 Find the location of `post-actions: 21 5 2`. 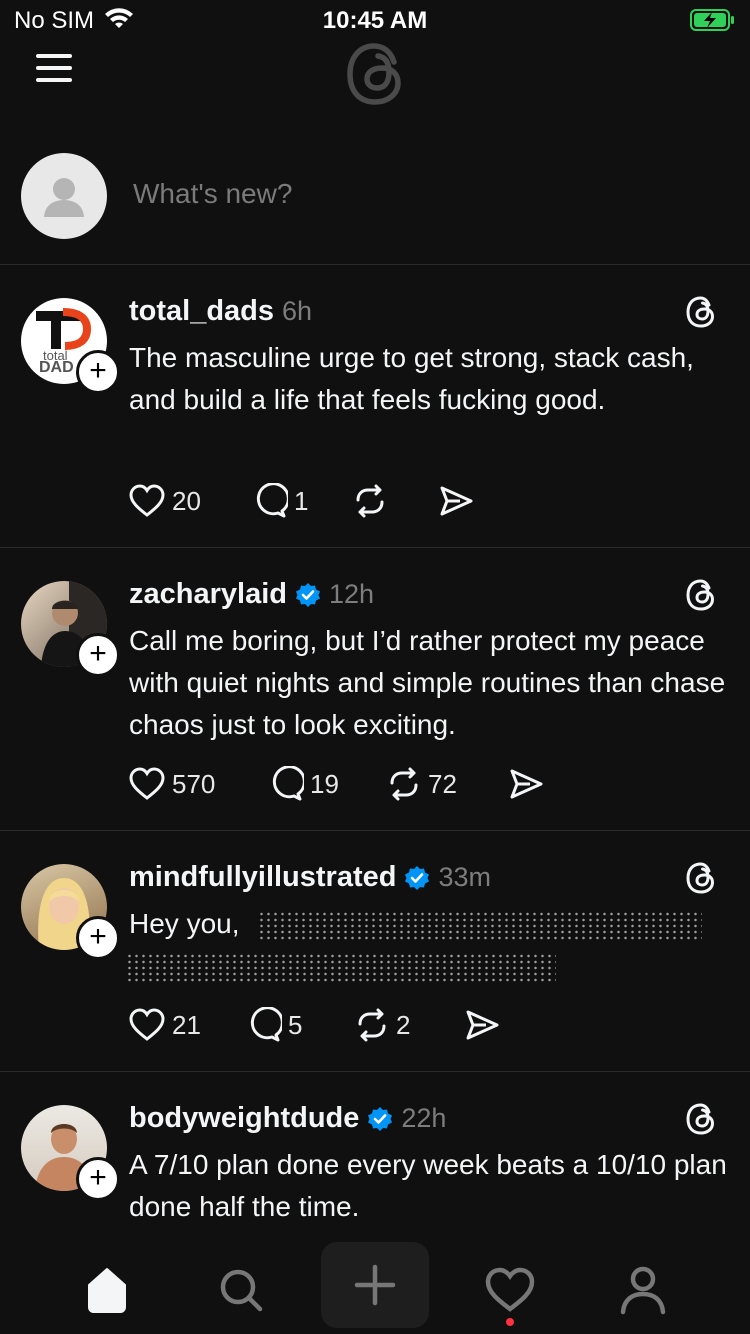

post-actions: 21 5 2 is located at coordinates (314, 1025).